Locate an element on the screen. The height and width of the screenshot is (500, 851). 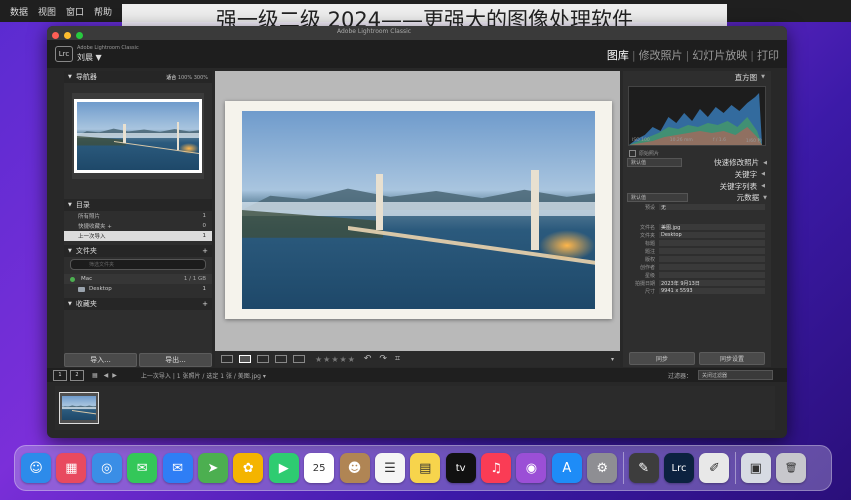
checkbox-icon is located at coordinates (632, 153).